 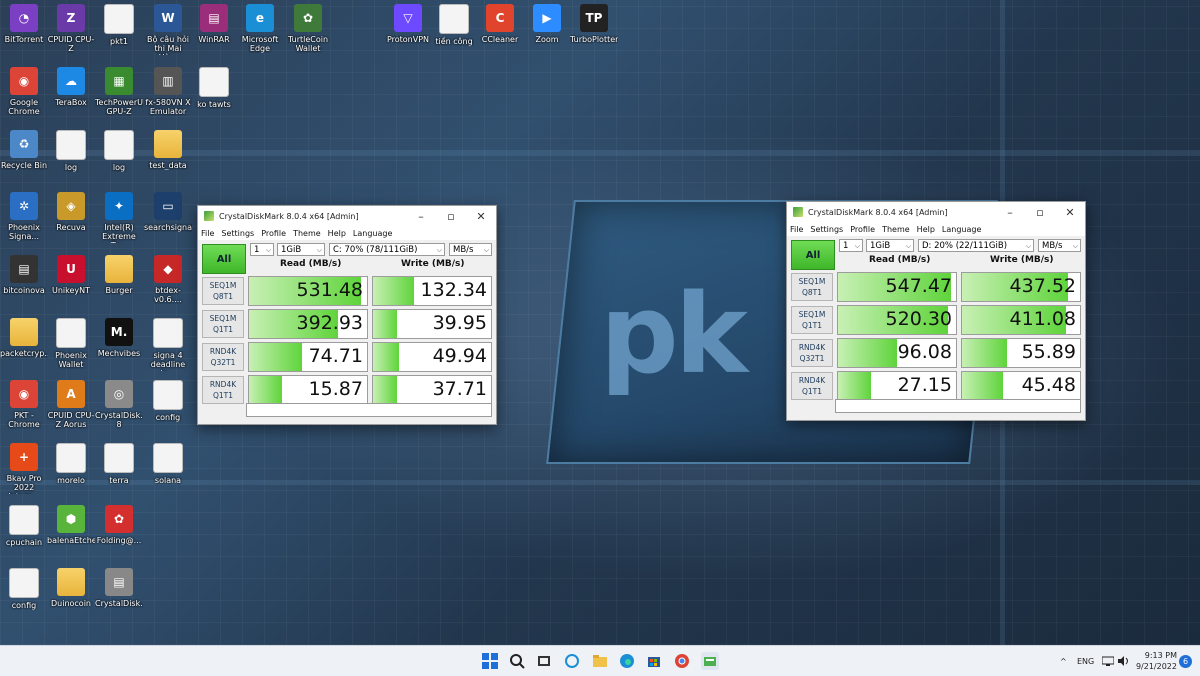 What do you see at coordinates (71, 404) in the screenshot?
I see `desktop-icon: A CPUID CPU-Z Aorus` at bounding box center [71, 404].